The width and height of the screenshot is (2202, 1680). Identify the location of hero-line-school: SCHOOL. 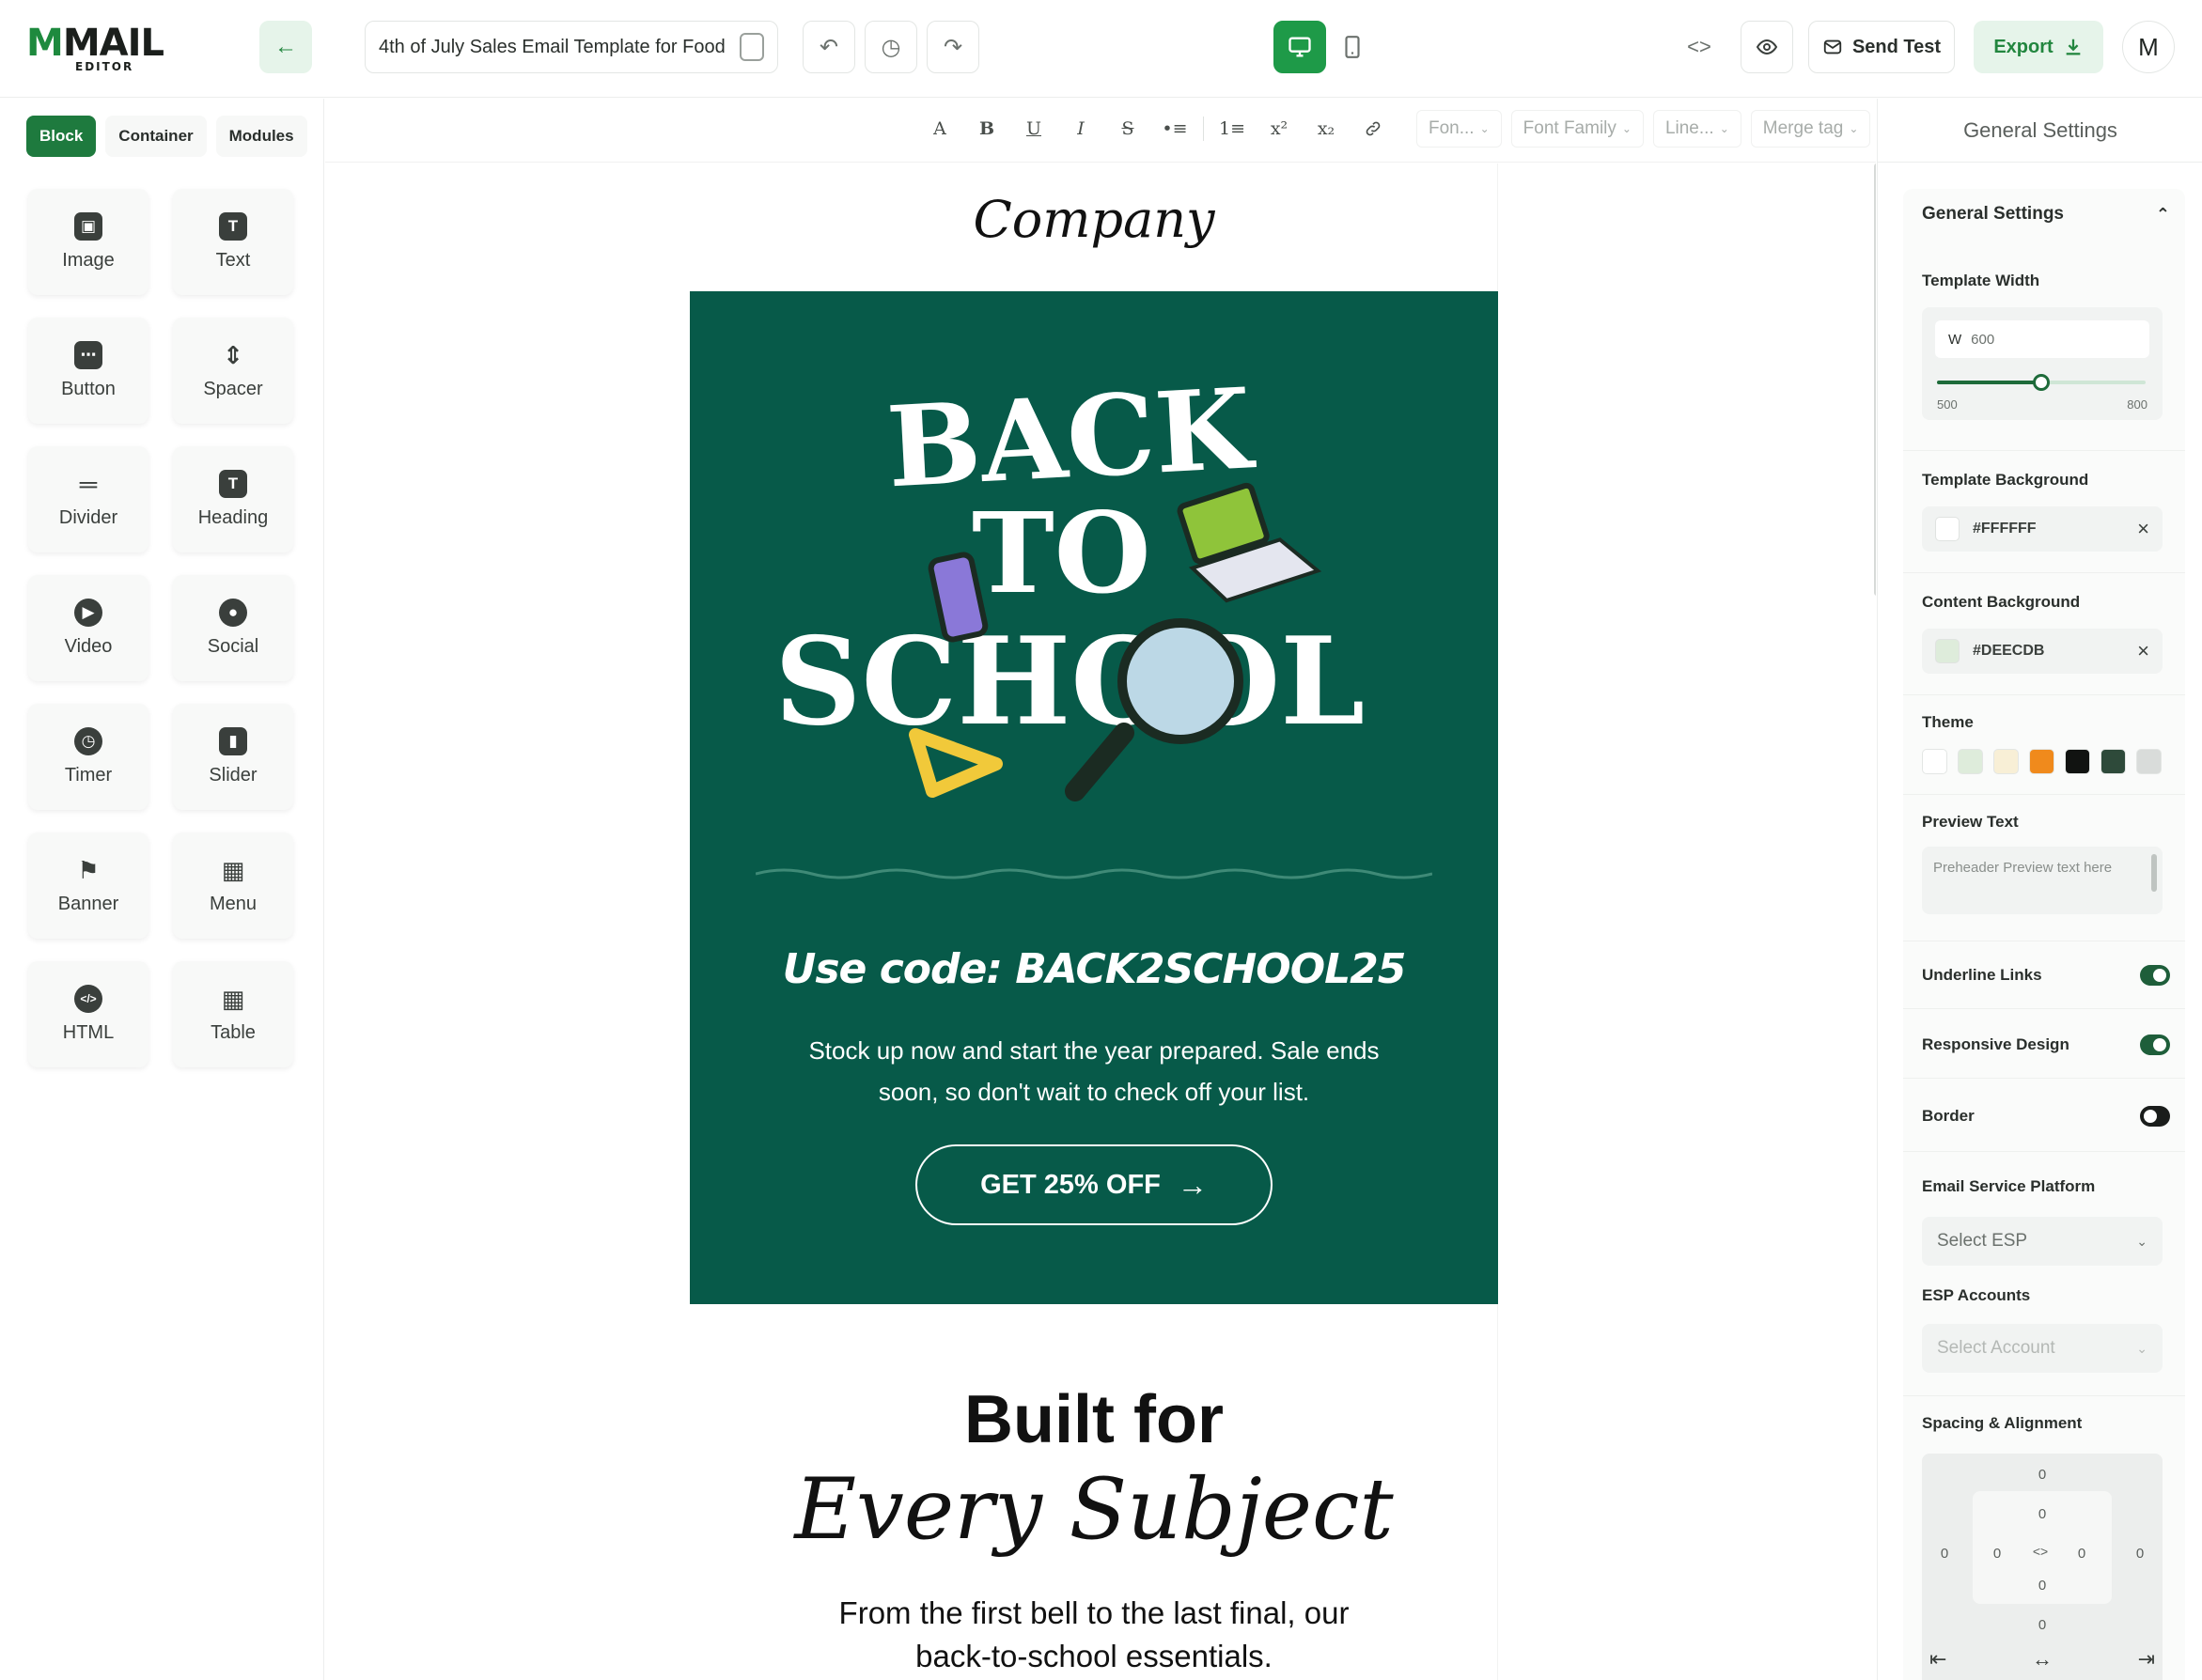
(1069, 682).